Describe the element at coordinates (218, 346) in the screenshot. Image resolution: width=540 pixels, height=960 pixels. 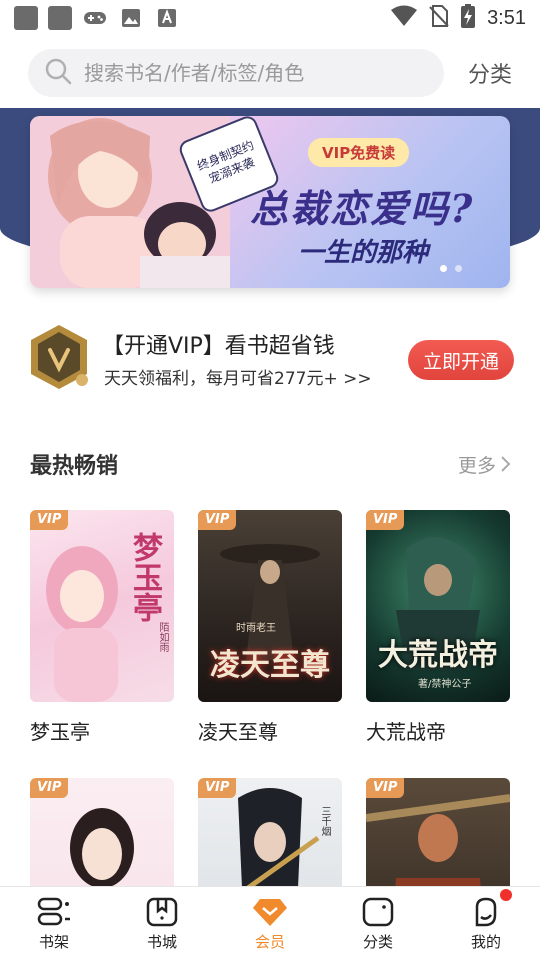
I see `vip-promo-title: 【开通VIP】看书超省钱` at that location.